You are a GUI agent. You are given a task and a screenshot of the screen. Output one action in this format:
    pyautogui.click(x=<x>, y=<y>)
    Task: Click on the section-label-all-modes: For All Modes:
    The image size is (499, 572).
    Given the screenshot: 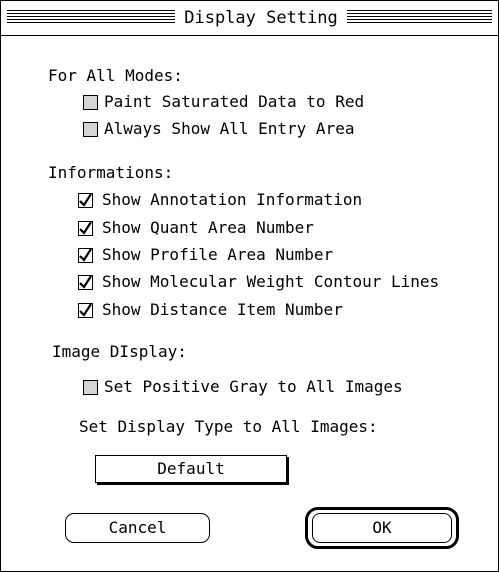 What is the action you would take?
    pyautogui.click(x=115, y=75)
    